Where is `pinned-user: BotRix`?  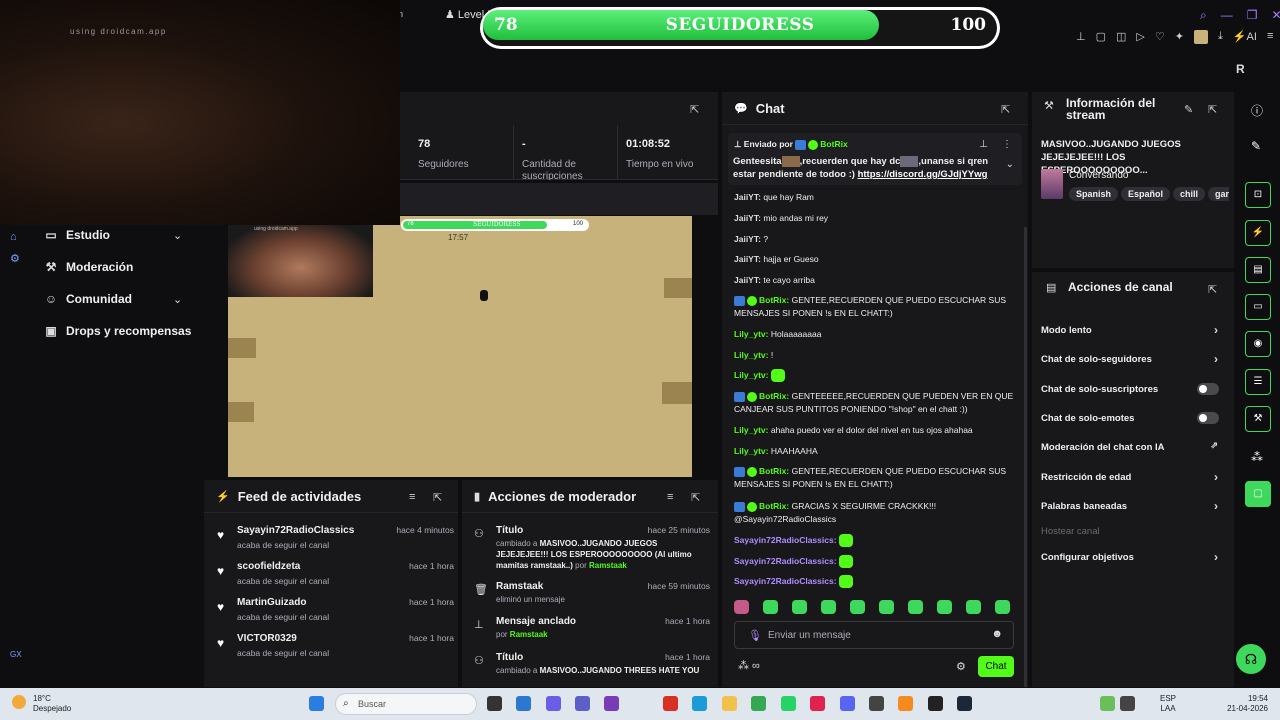 pinned-user: BotRix is located at coordinates (833, 144).